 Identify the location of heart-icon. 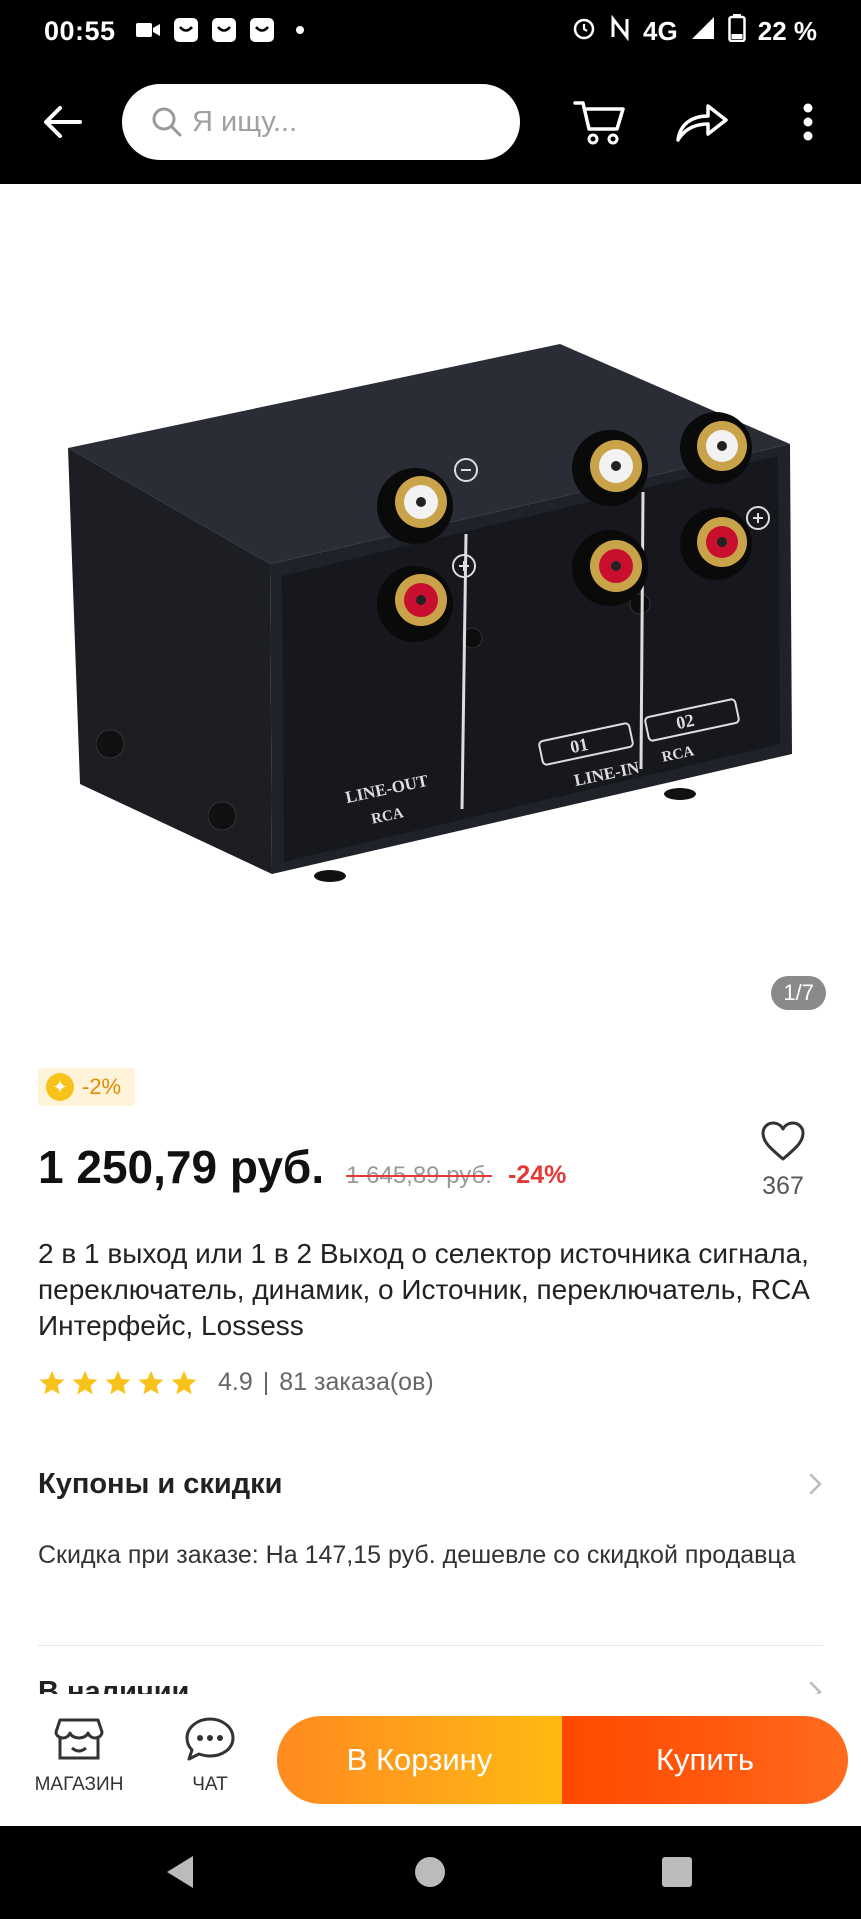
(783, 1141).